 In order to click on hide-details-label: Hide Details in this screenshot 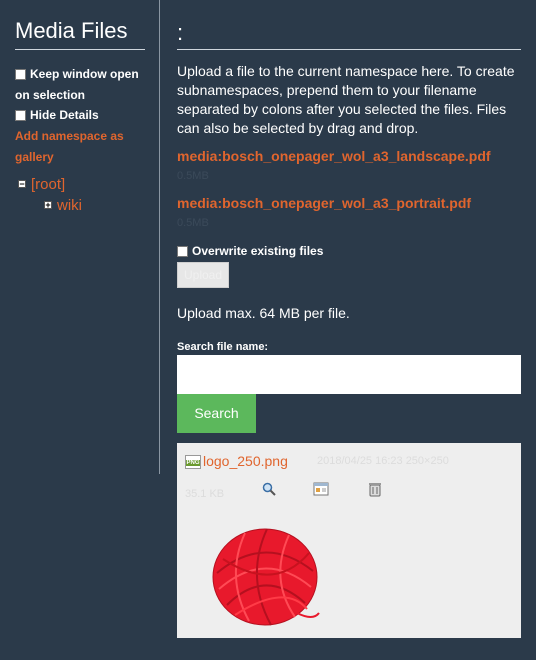, I will do `click(64, 115)`.